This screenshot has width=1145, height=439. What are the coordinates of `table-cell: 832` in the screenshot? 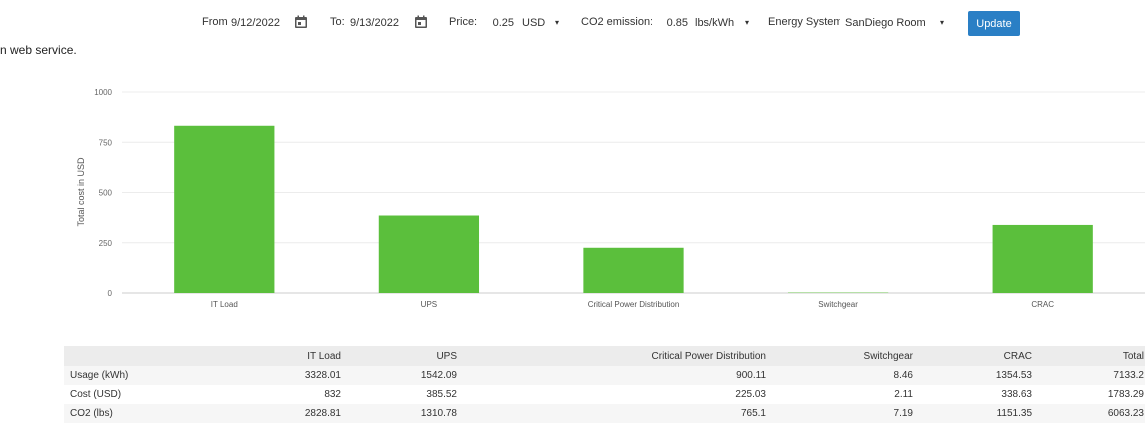 It's located at (332, 394).